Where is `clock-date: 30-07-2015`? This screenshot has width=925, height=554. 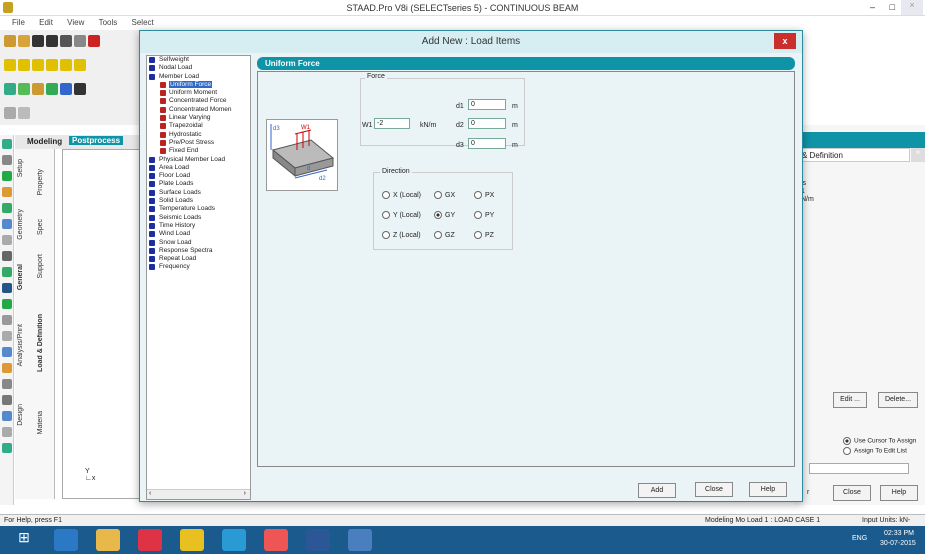
clock-date: 30-07-2015 is located at coordinates (898, 543).